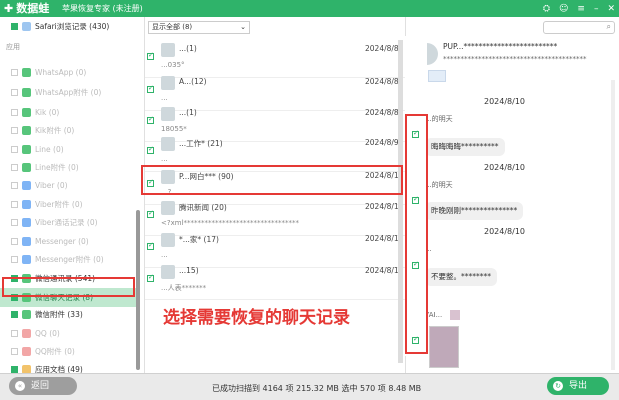  I want to click on app-logo: ✚ 数据蛙, so click(26, 8).